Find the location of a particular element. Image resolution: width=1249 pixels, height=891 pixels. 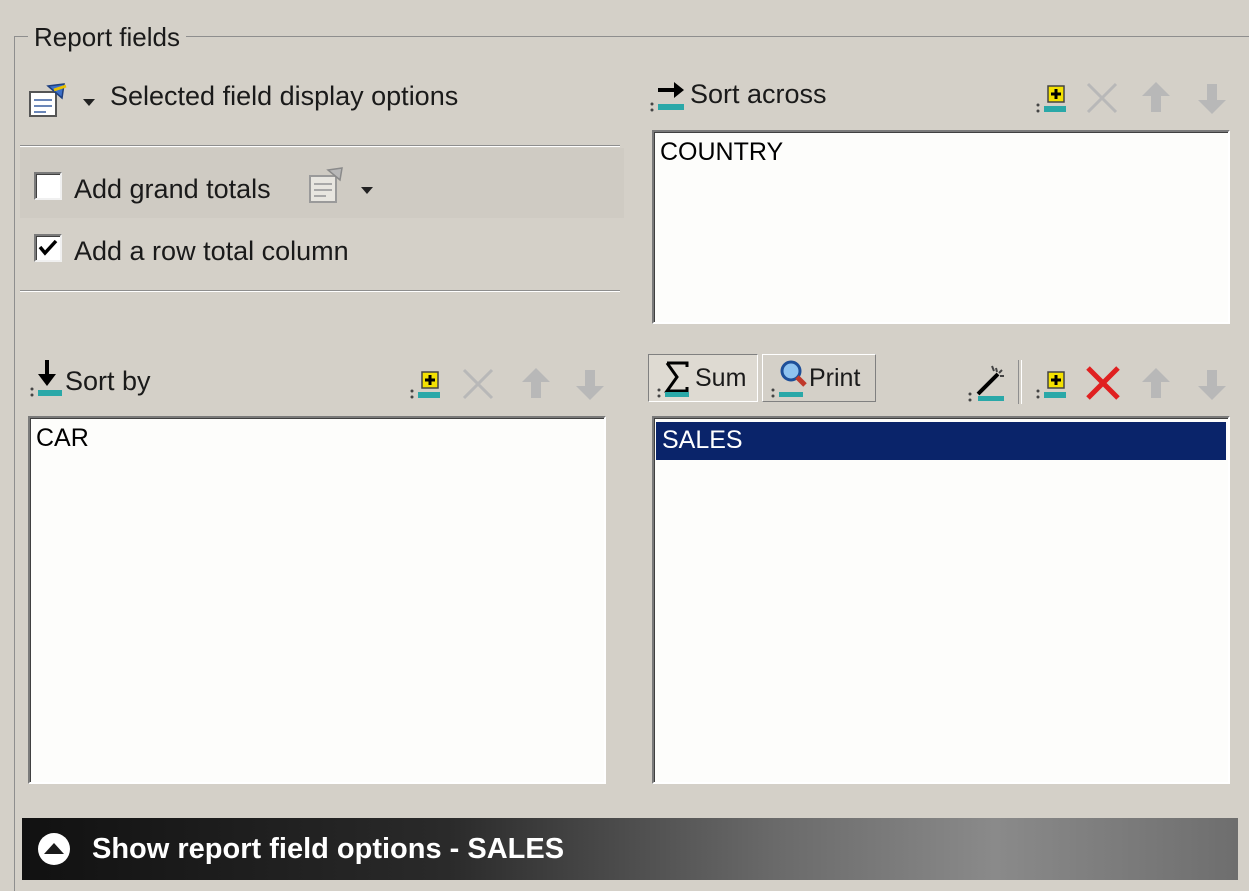

display-options-dropdown-icon is located at coordinates (89, 100).